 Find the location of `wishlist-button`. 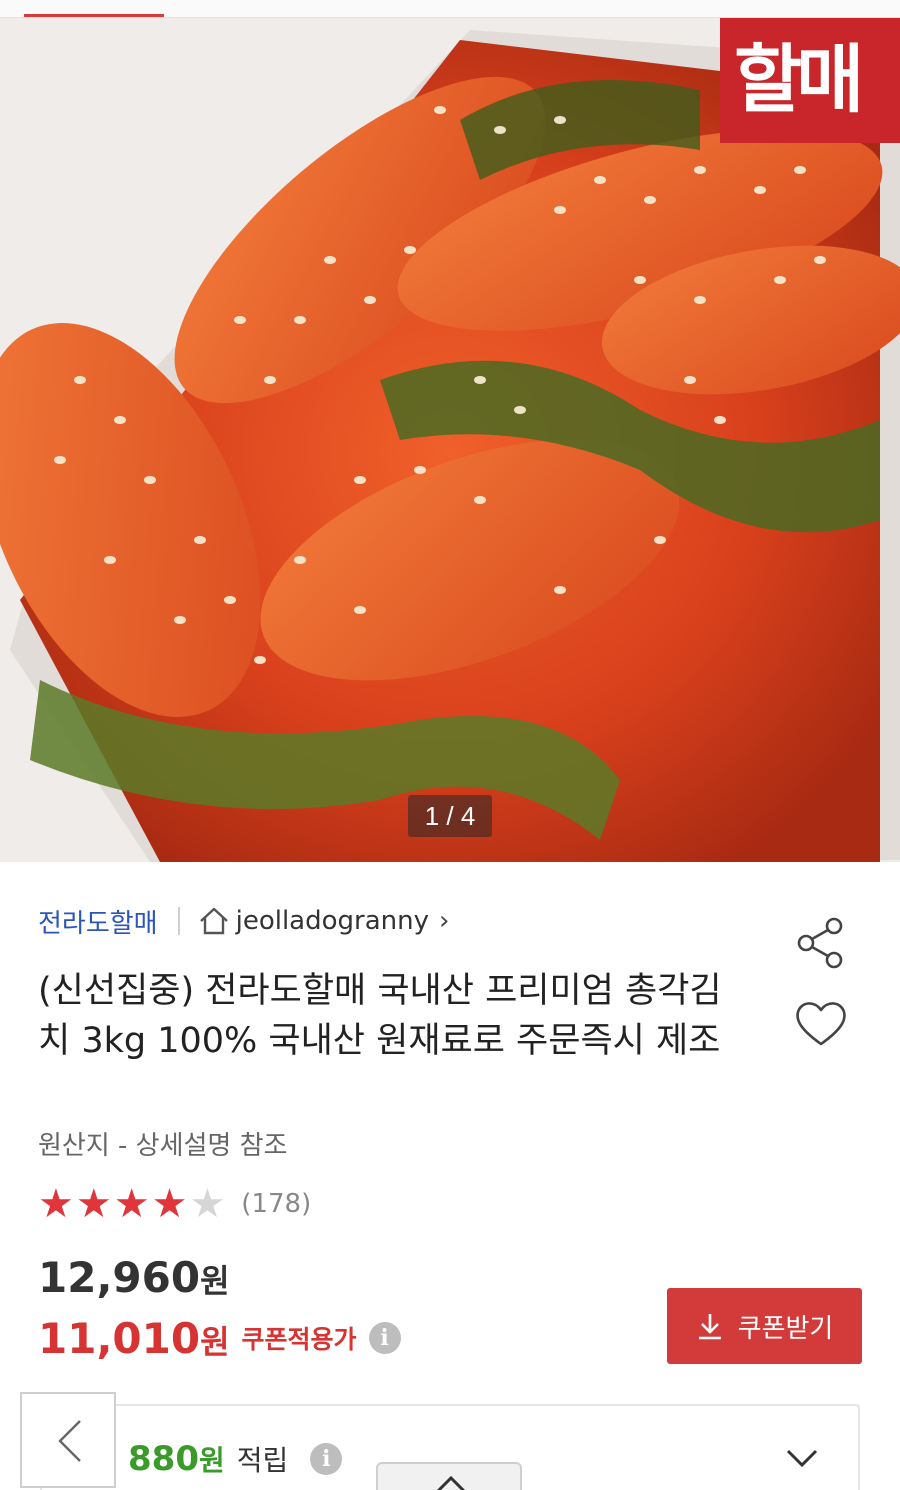

wishlist-button is located at coordinates (821, 1024).